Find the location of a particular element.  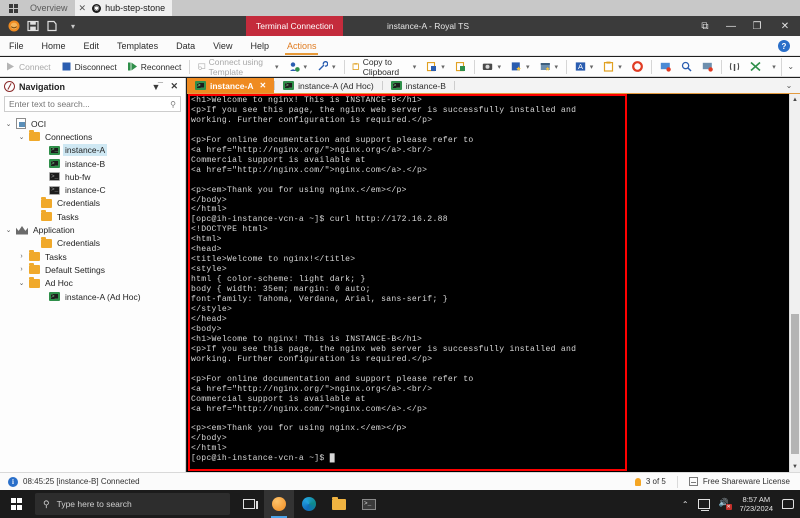

outer-tab-hub-step-stone: ✕ ◉ hub-step-stone is located at coordinates (123, 8).